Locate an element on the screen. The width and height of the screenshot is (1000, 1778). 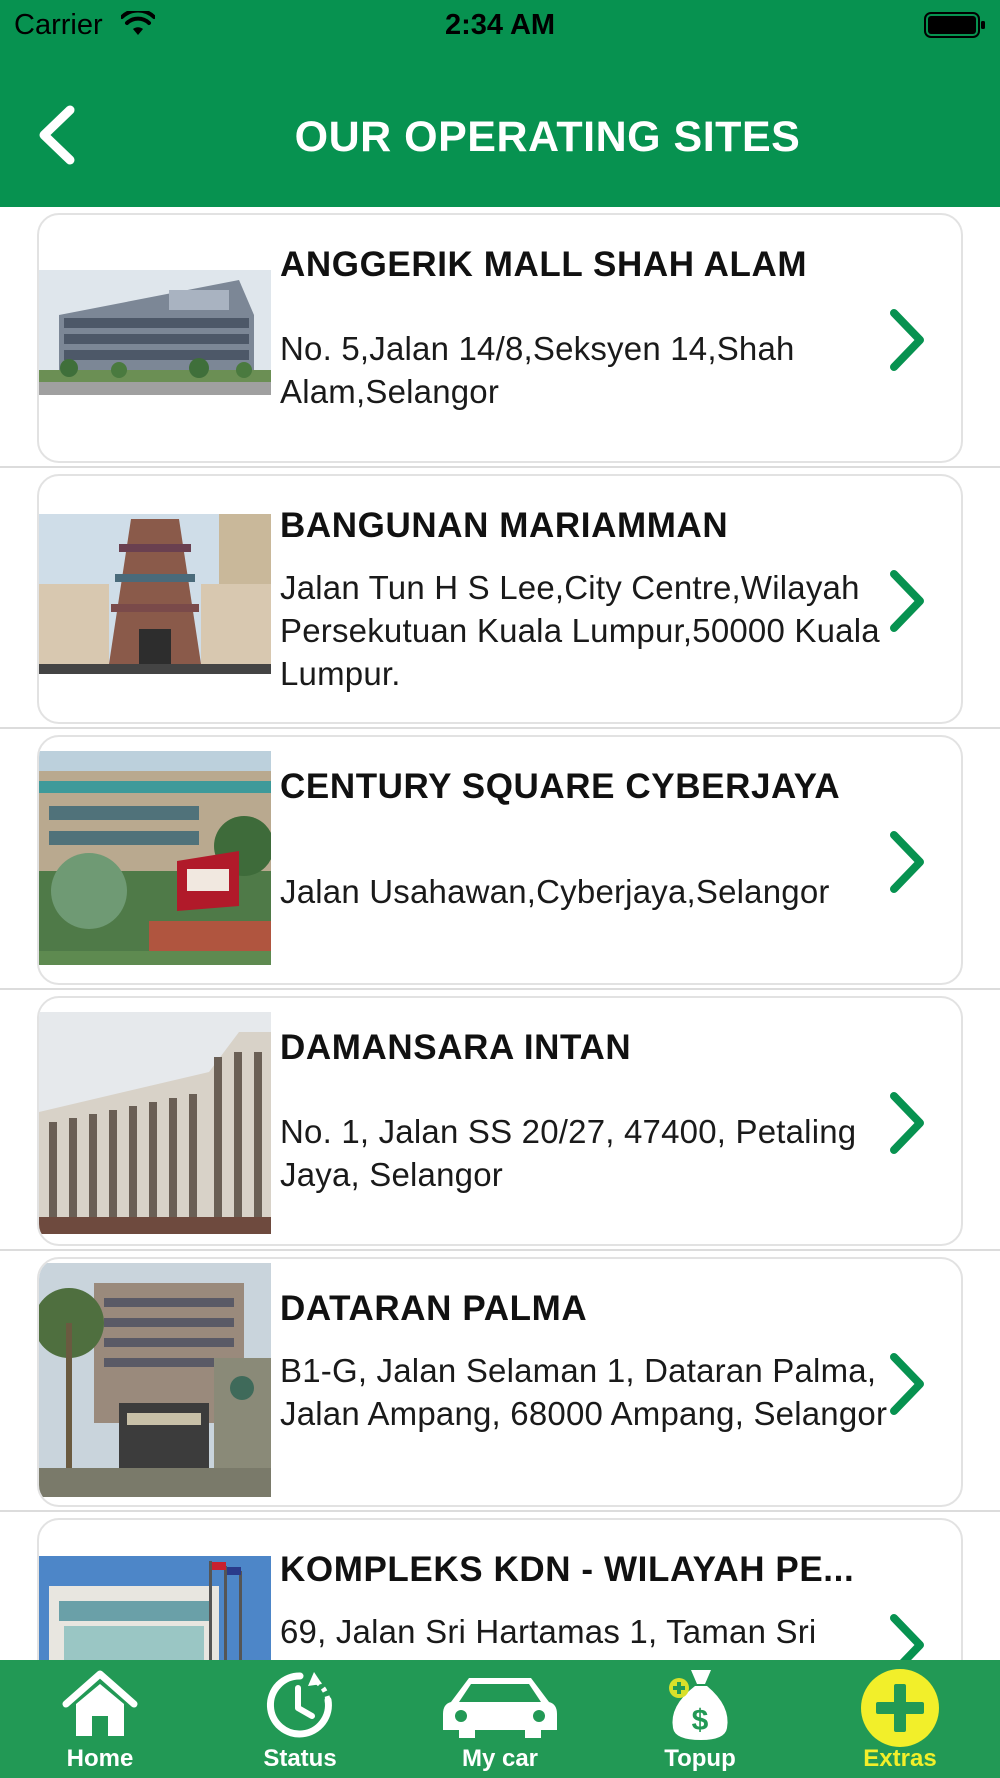
money-bag-icon: $ is located at coordinates (698, 1705).